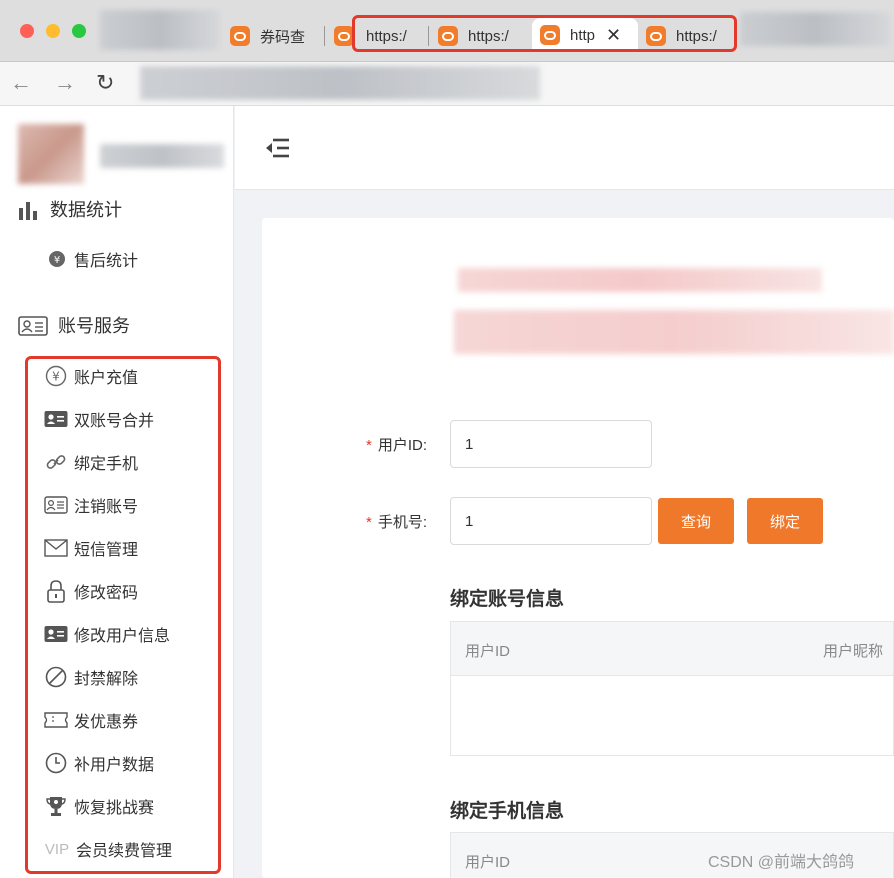 Image resolution: width=894 pixels, height=878 pixels. Describe the element at coordinates (56, 763) in the screenshot. I see `clock-icon` at that location.